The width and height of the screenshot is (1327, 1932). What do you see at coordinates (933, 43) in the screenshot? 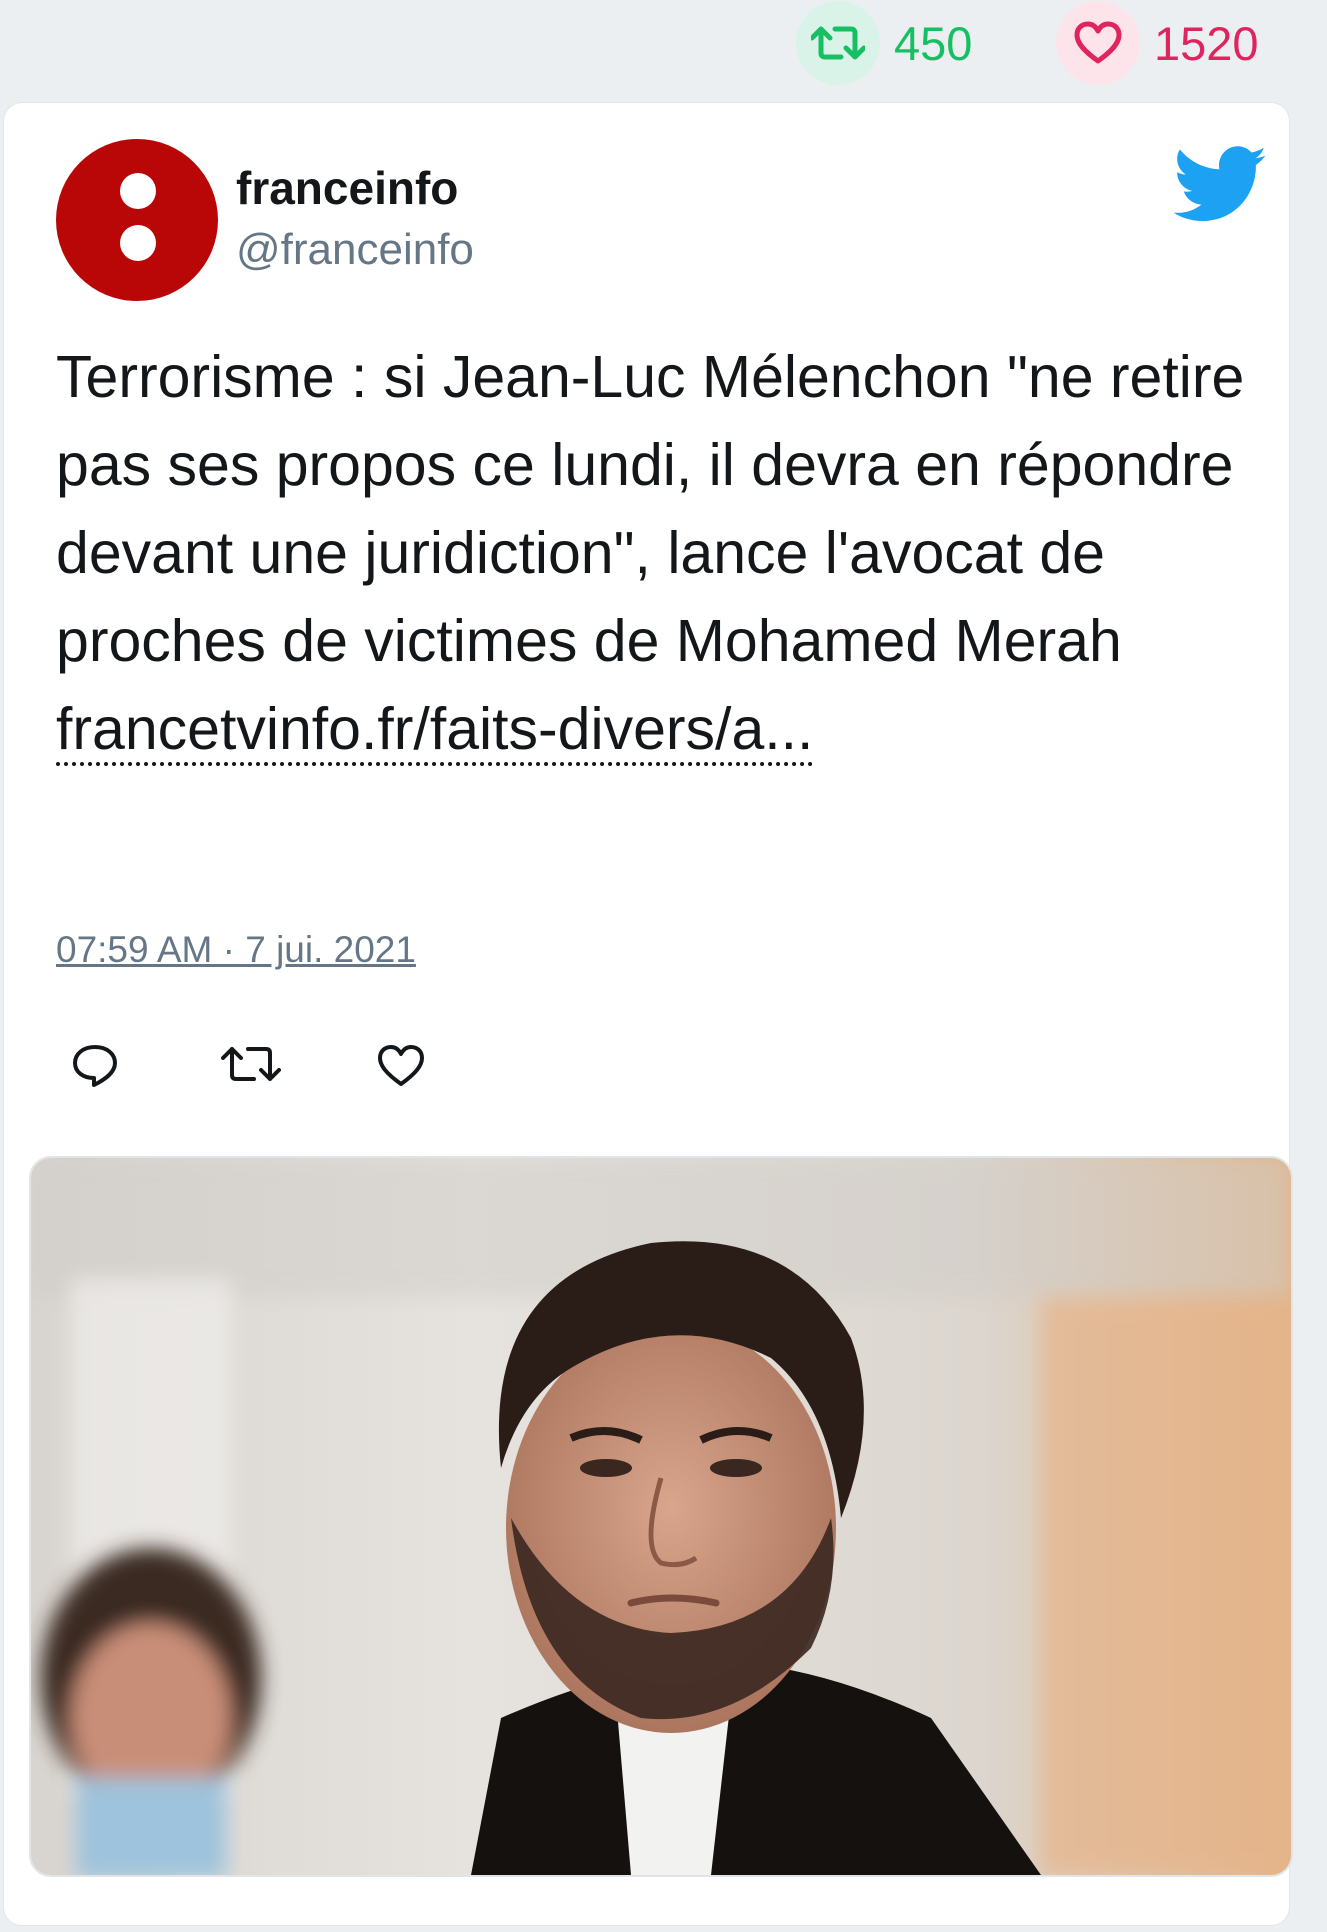
I see `retweet-count: 450` at bounding box center [933, 43].